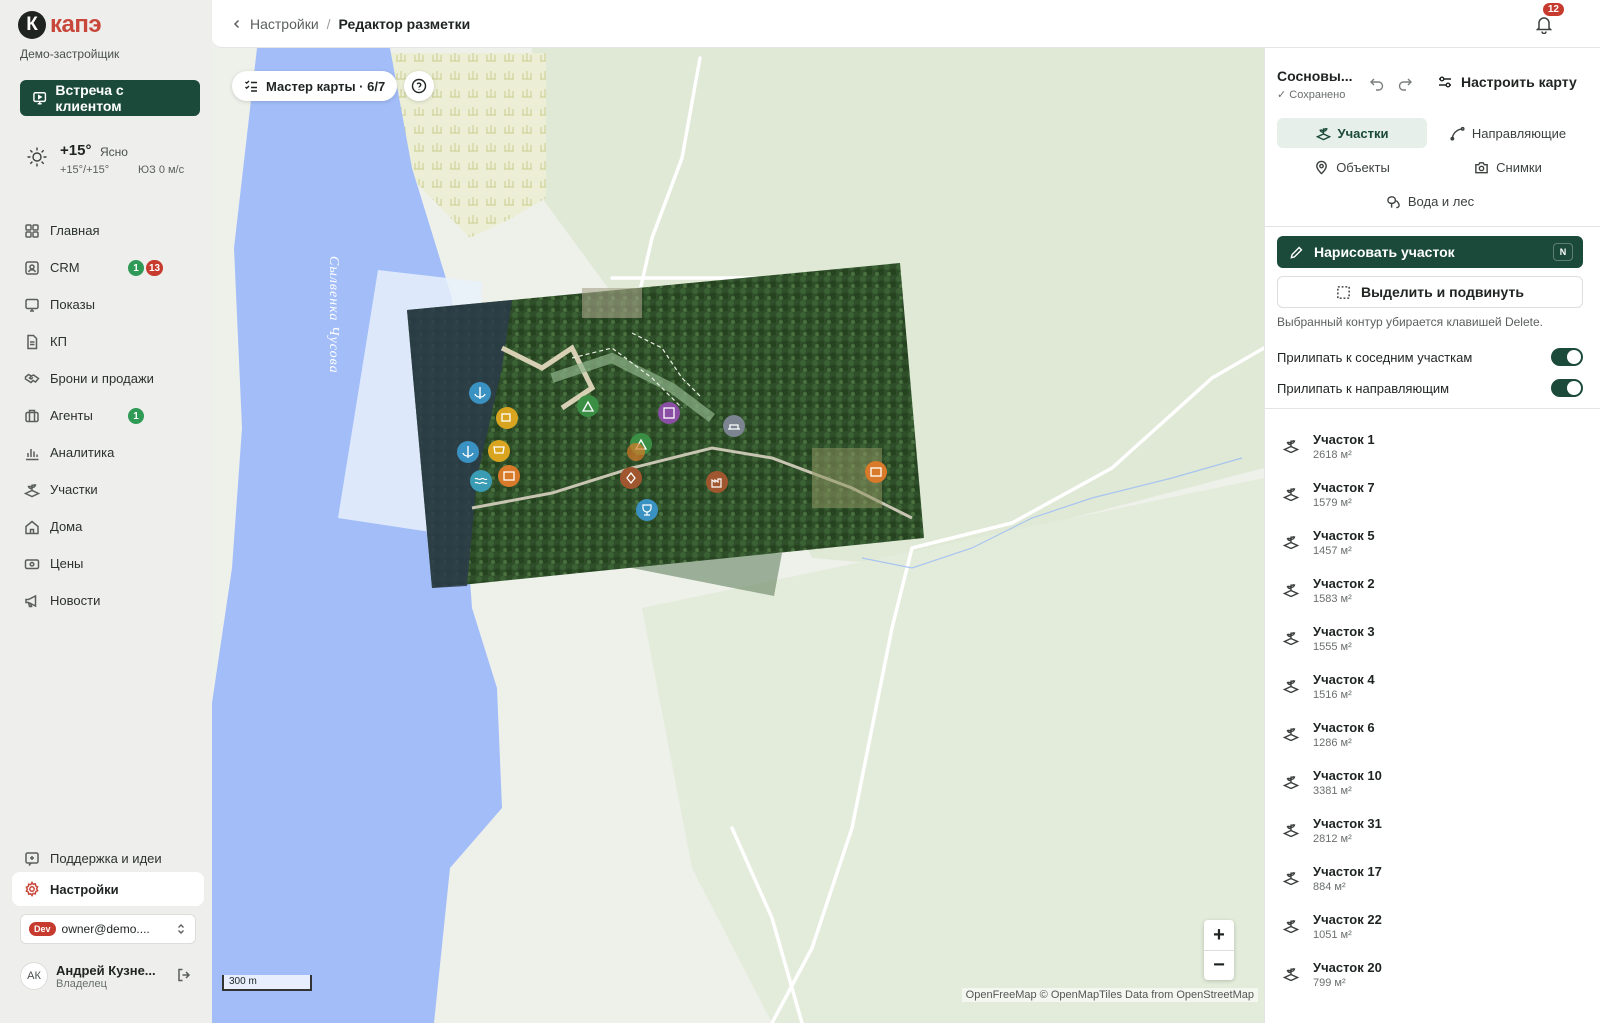  Describe the element at coordinates (42, 929) in the screenshot. I see `env-badge: Dev` at that location.